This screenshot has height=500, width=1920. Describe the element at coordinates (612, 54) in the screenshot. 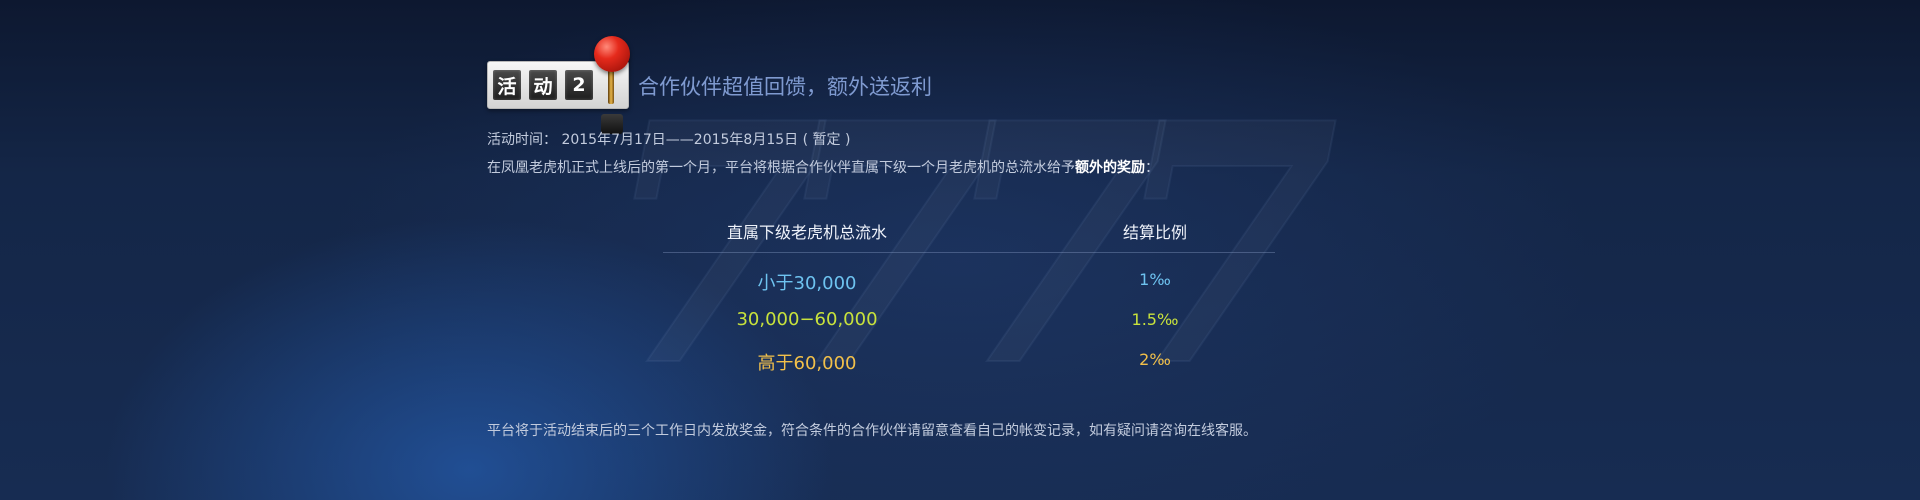

I see `lever-knob-icon` at that location.